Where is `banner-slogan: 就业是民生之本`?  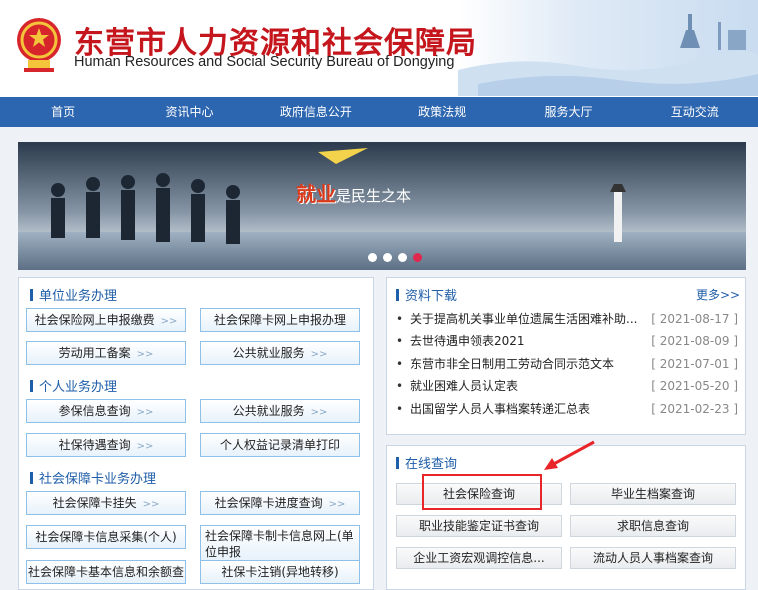 banner-slogan: 就业是民生之本 is located at coordinates (353, 192).